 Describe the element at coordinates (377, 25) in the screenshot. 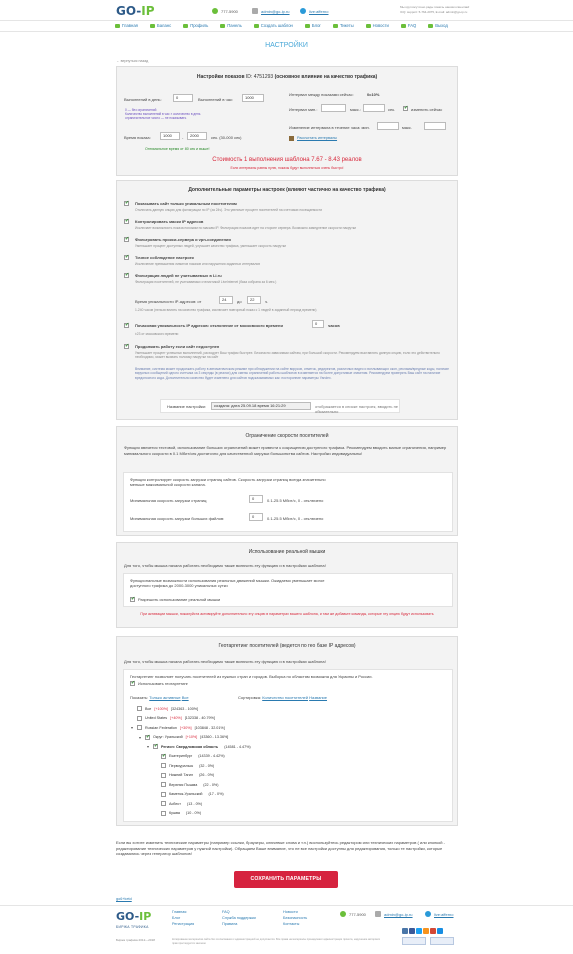

I see `nav-item: Новости` at that location.